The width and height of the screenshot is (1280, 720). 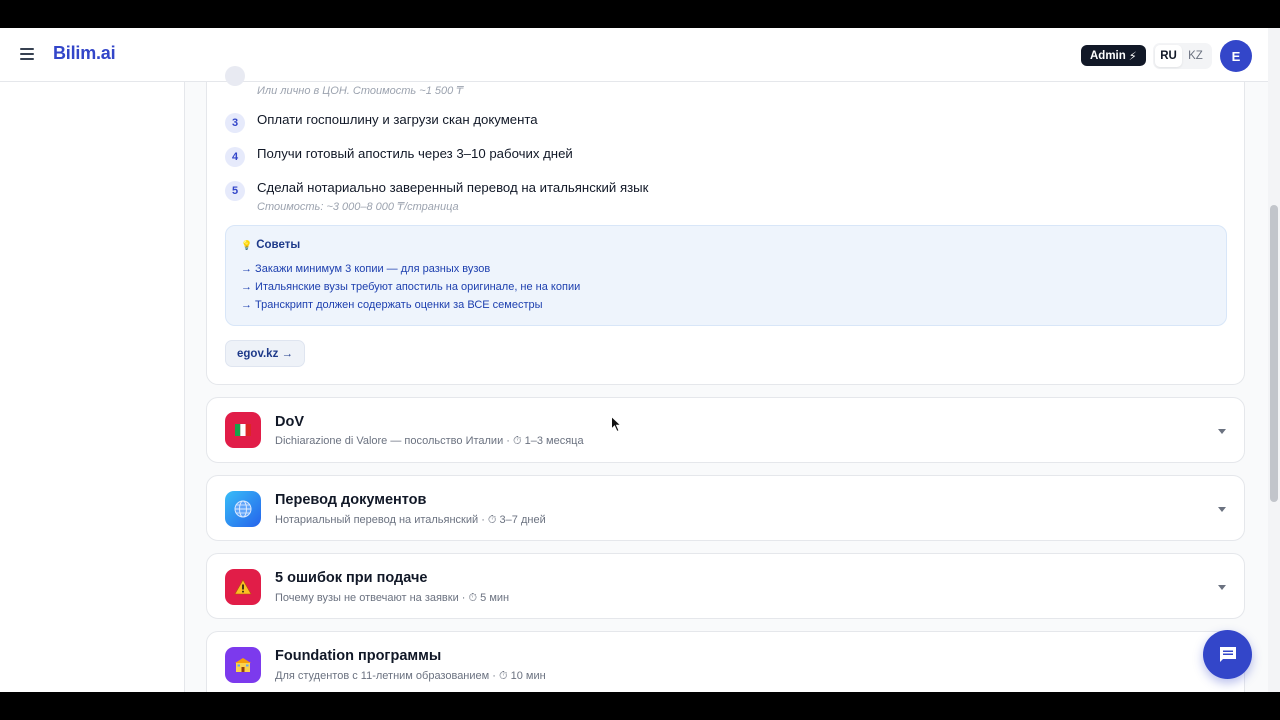 I want to click on school-icon, so click(x=243, y=665).